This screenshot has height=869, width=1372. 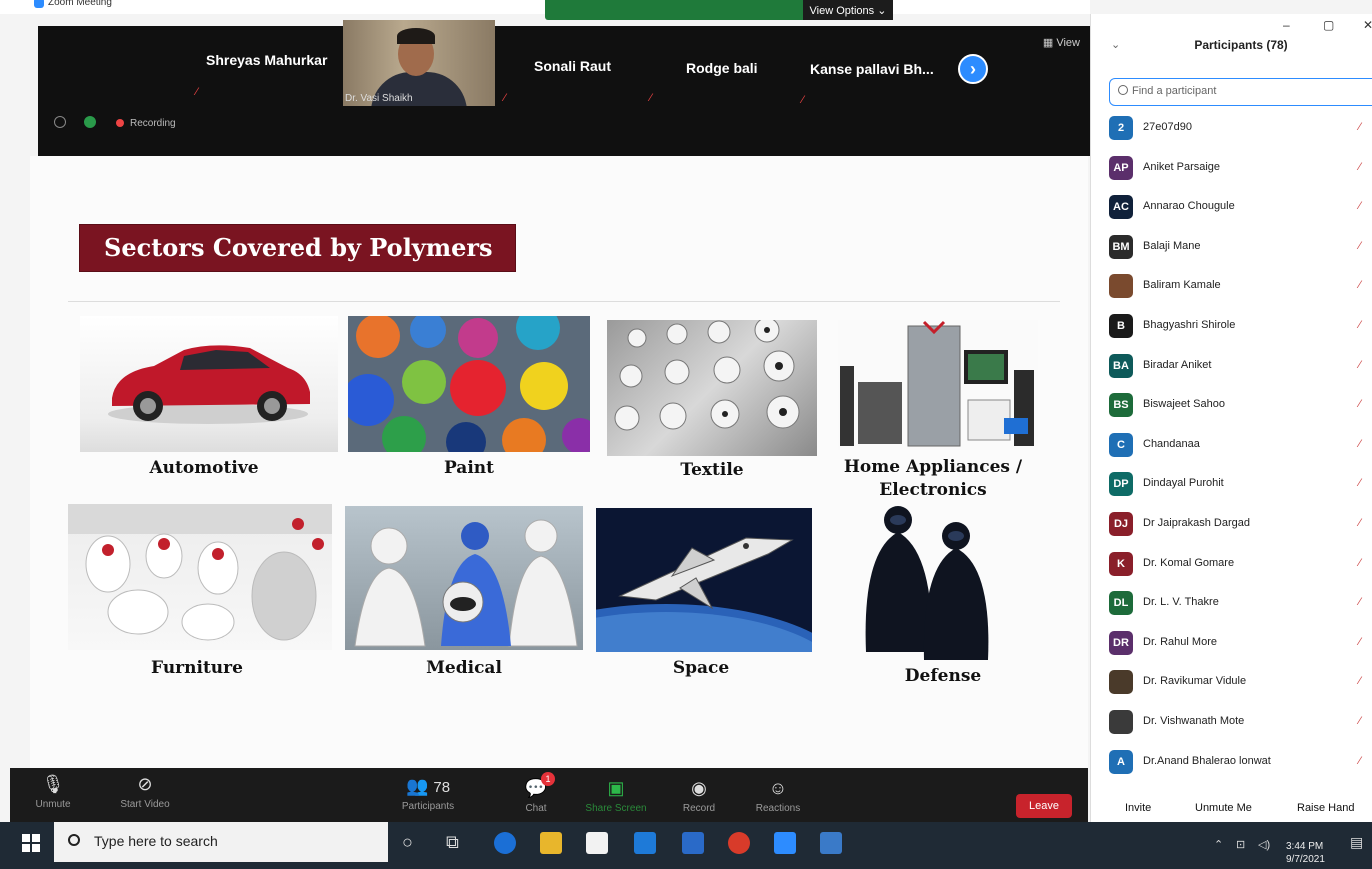 What do you see at coordinates (1218, 844) in the screenshot?
I see `tray-chevron-icon: ⌃` at bounding box center [1218, 844].